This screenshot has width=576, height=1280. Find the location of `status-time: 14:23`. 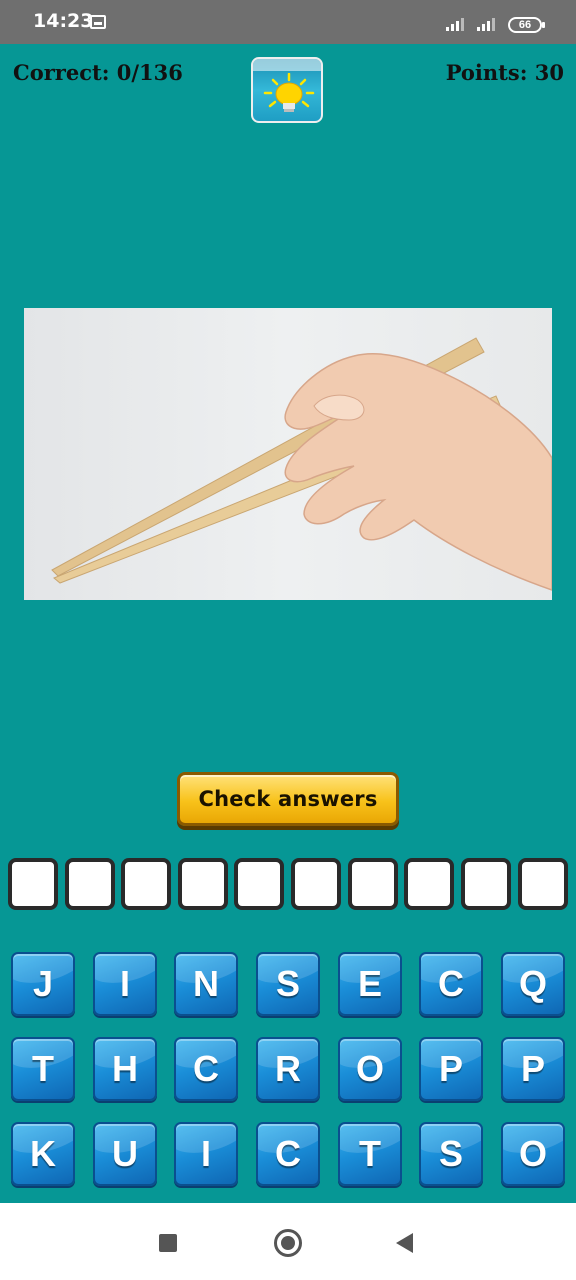

status-time: 14:23 is located at coordinates (63, 21).